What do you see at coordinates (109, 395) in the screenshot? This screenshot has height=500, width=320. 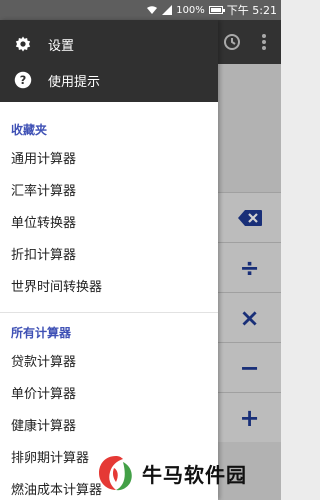 I see `calculator-item: 单价计算器` at bounding box center [109, 395].